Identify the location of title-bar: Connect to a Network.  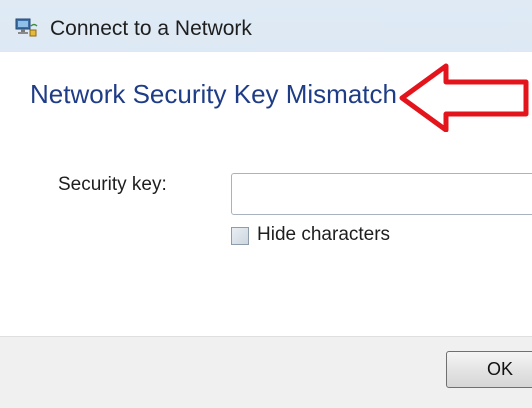
(266, 26).